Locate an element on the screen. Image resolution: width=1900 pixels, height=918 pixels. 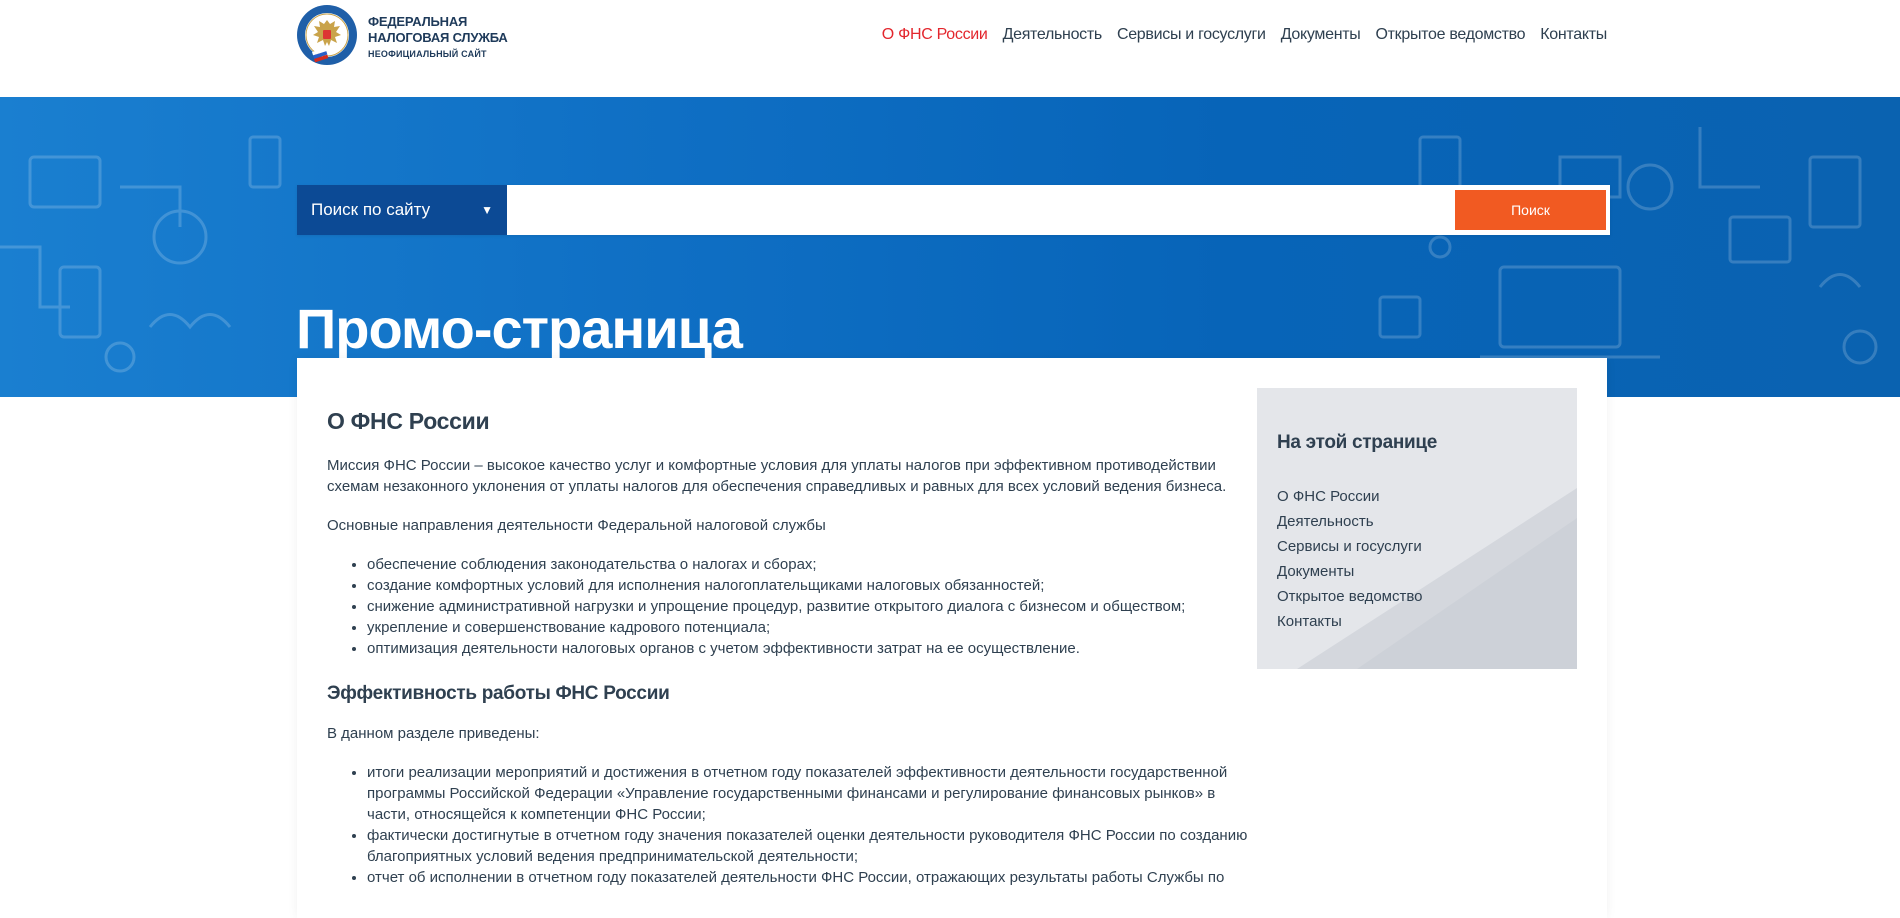
section-heading-efficiency: Эффективность работы ФНС России is located at coordinates (498, 693).